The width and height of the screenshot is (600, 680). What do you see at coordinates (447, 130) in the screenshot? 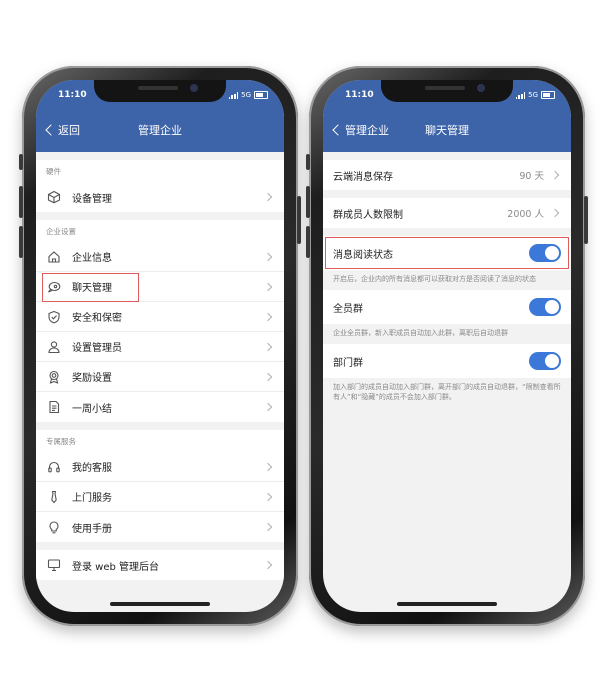
I see `nav-bar: 管理企业 聊天管理` at bounding box center [447, 130].